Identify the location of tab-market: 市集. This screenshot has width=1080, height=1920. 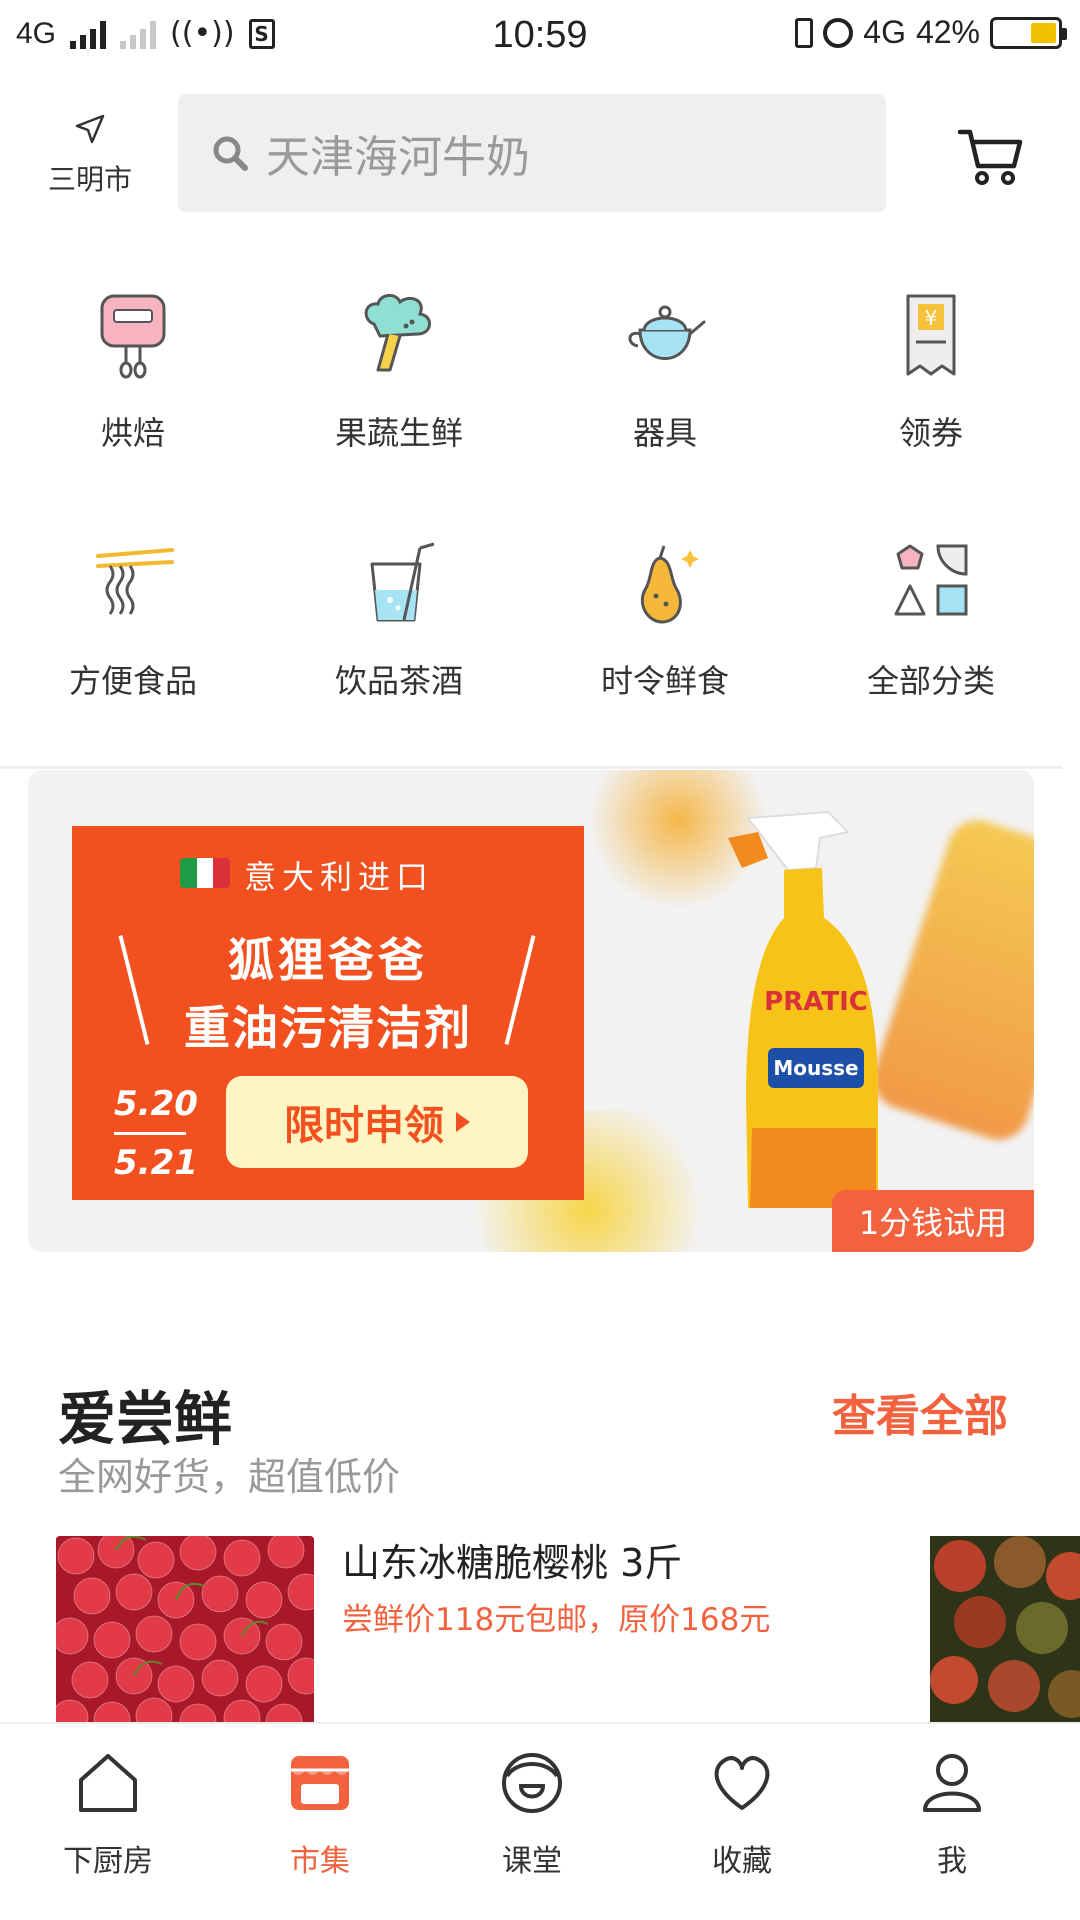
(320, 1814).